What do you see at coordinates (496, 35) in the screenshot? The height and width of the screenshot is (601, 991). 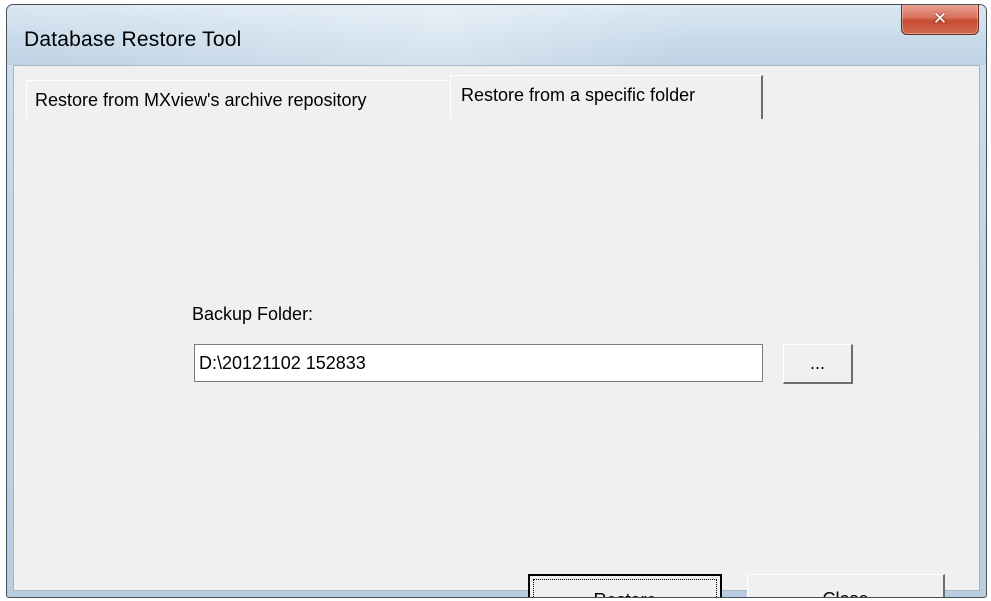 I see `title-bar: Database Restore Tool ✕` at bounding box center [496, 35].